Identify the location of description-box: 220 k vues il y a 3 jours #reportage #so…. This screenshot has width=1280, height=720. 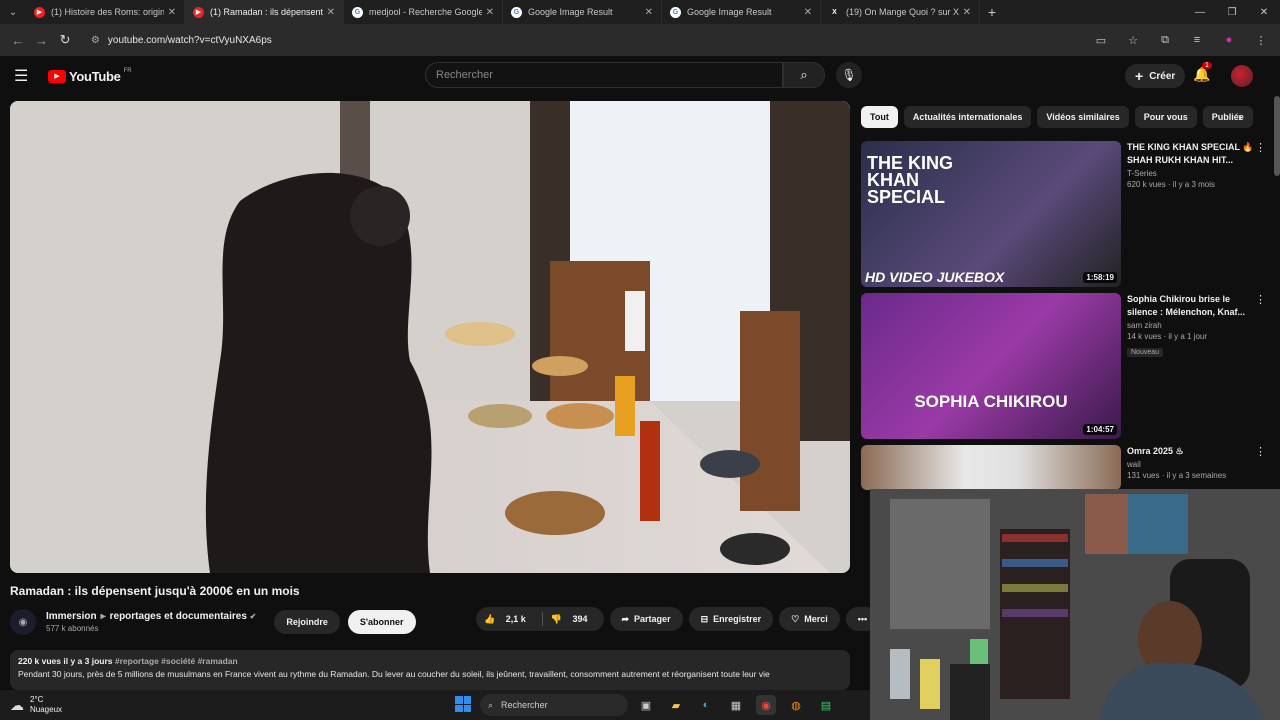
(430, 670).